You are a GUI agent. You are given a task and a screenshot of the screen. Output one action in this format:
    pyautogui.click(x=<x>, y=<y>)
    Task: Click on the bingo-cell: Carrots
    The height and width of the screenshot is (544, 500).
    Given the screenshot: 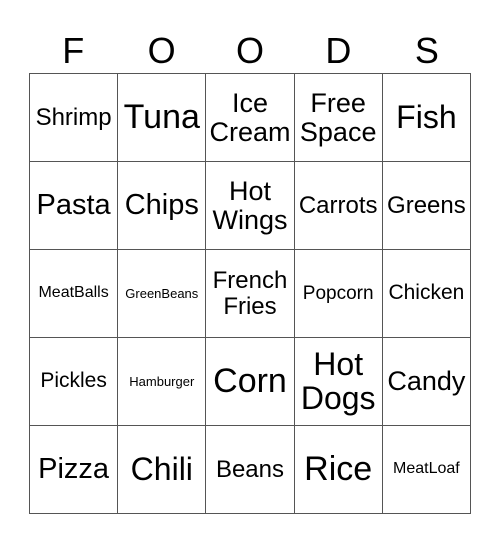 What is the action you would take?
    pyautogui.click(x=338, y=206)
    